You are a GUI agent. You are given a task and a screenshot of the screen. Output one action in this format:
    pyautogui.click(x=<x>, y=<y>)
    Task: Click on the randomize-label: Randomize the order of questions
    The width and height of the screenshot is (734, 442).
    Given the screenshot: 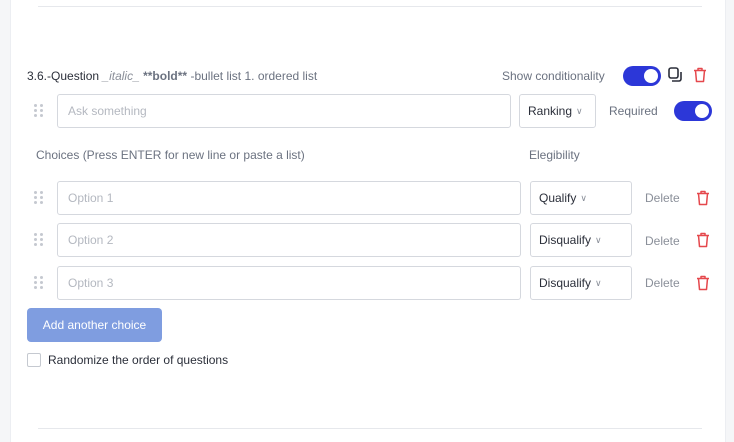 What is the action you would take?
    pyautogui.click(x=138, y=360)
    